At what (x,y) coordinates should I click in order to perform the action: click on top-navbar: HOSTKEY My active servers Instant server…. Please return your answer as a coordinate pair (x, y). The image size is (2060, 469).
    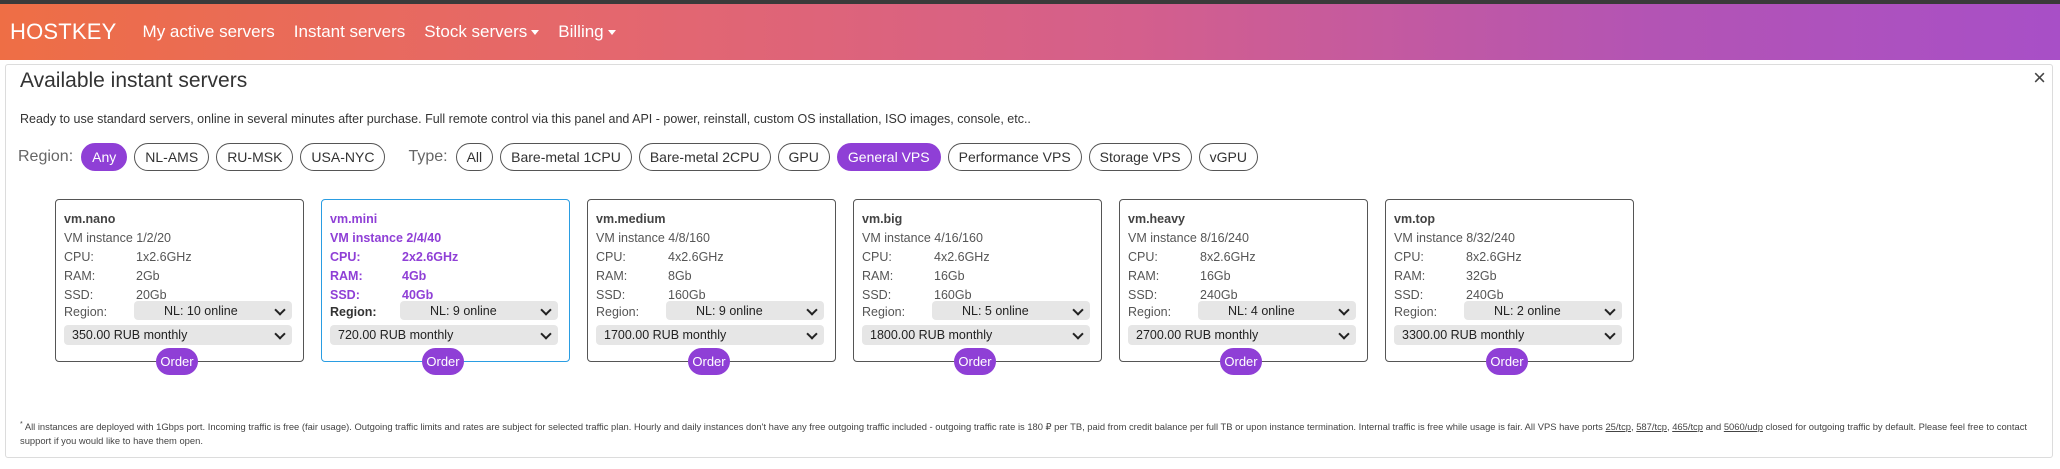
    Looking at the image, I should click on (1030, 32).